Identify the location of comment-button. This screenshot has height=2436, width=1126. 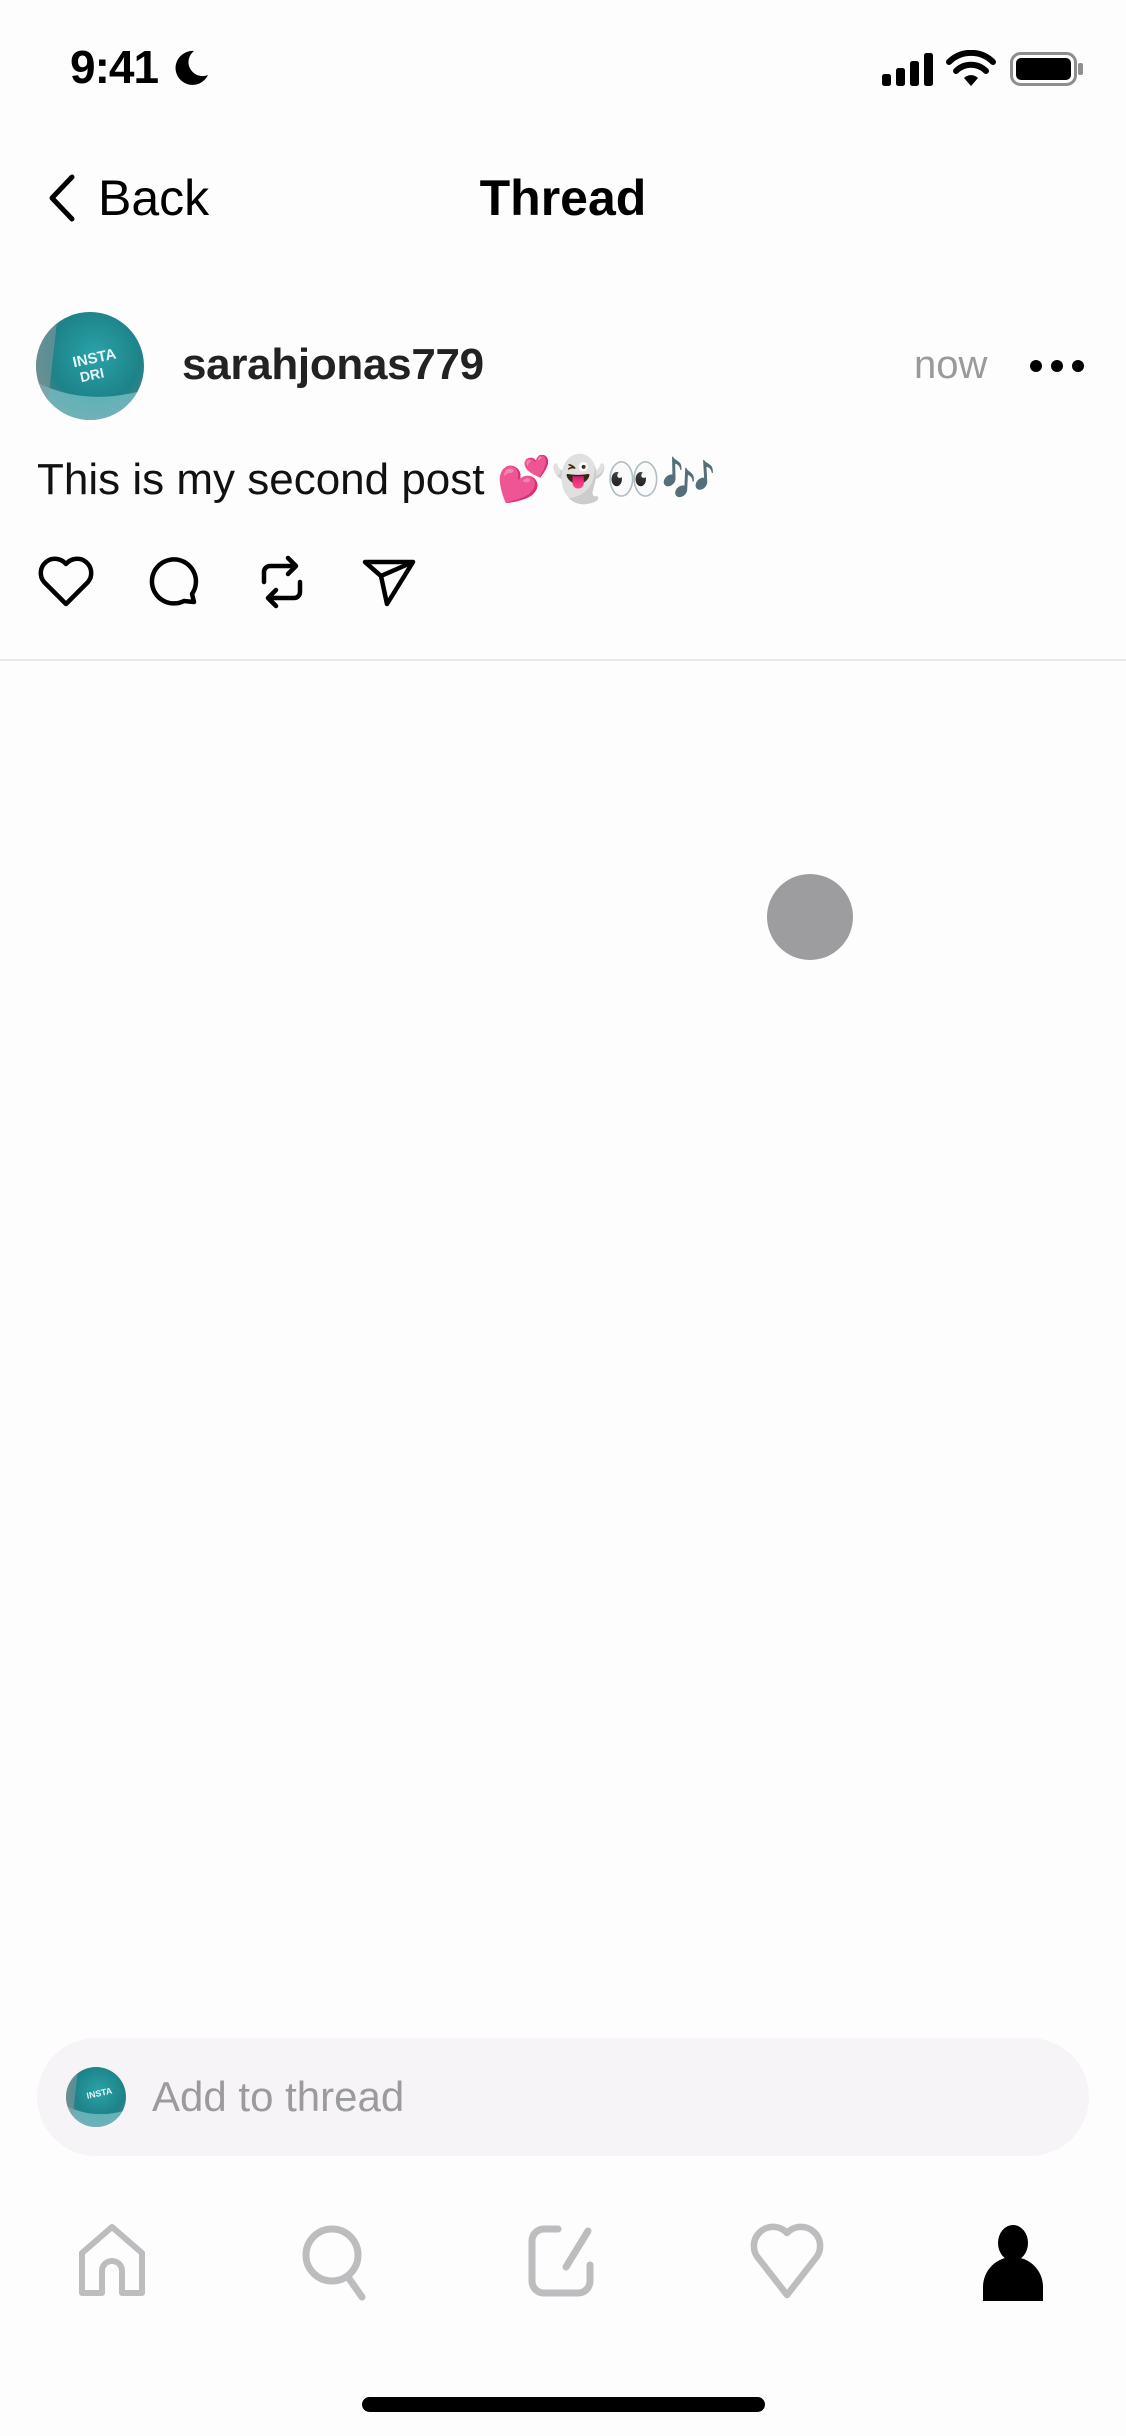
(174, 582).